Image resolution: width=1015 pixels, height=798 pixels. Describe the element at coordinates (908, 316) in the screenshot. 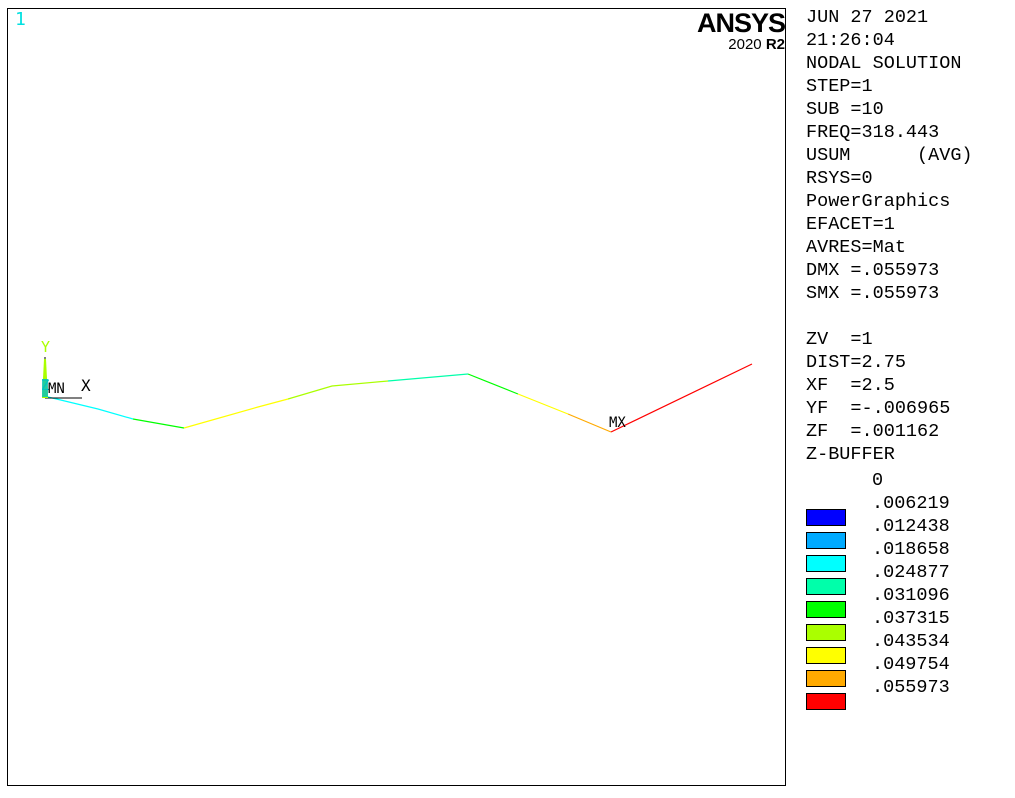

I see `info-line` at that location.